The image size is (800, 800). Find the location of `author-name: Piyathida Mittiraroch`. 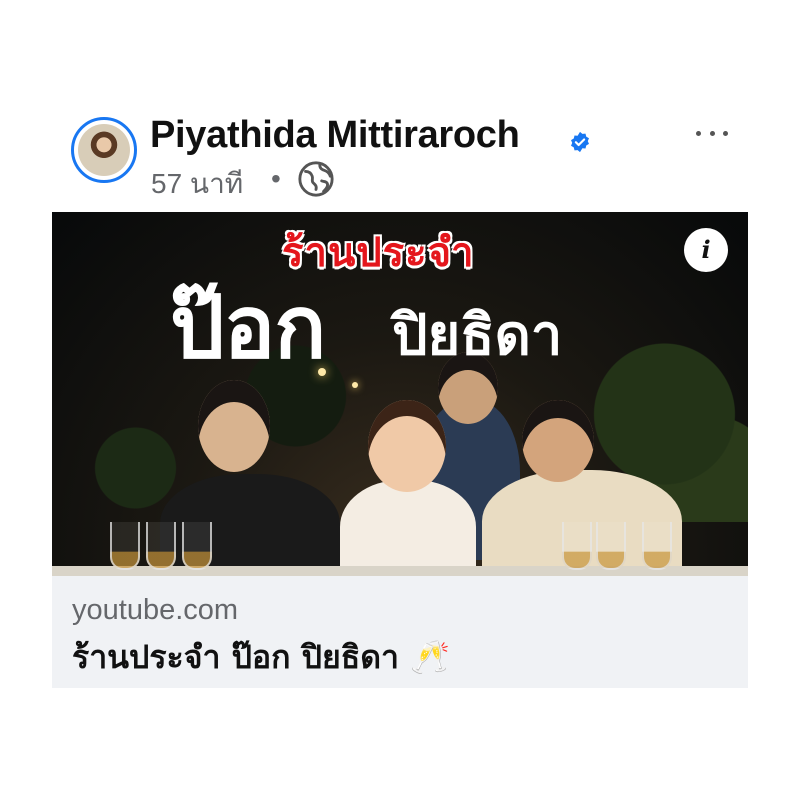

author-name: Piyathida Mittiraroch is located at coordinates (335, 135).